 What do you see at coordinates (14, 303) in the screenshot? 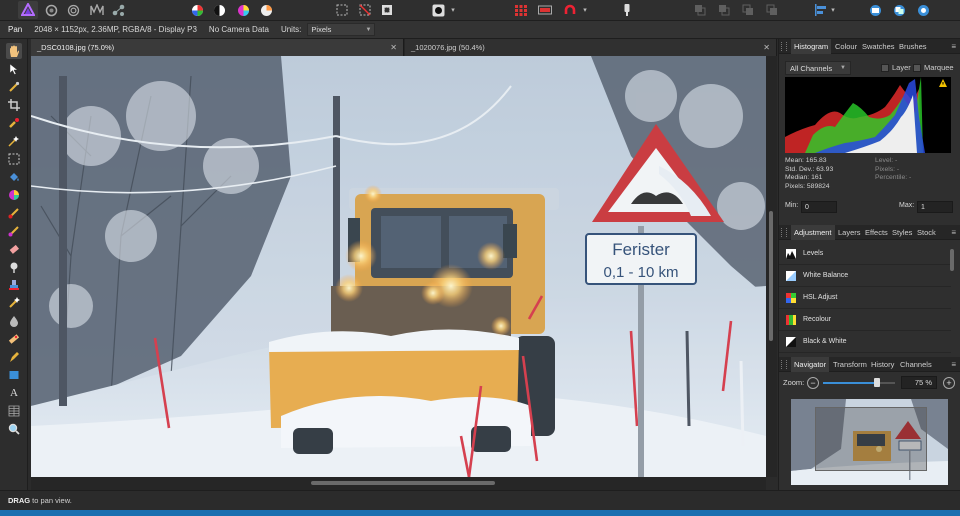
I see `inpainting-tool-icon` at bounding box center [14, 303].